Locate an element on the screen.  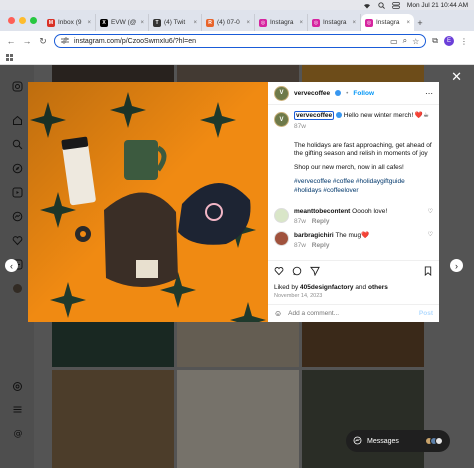
profile-avatar: E is located at coordinates (449, 41).